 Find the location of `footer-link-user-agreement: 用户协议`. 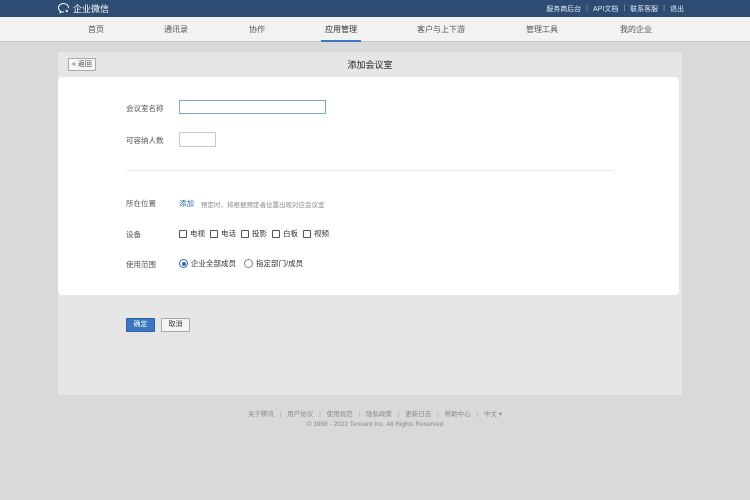

footer-link-user-agreement: 用户协议 is located at coordinates (300, 414).